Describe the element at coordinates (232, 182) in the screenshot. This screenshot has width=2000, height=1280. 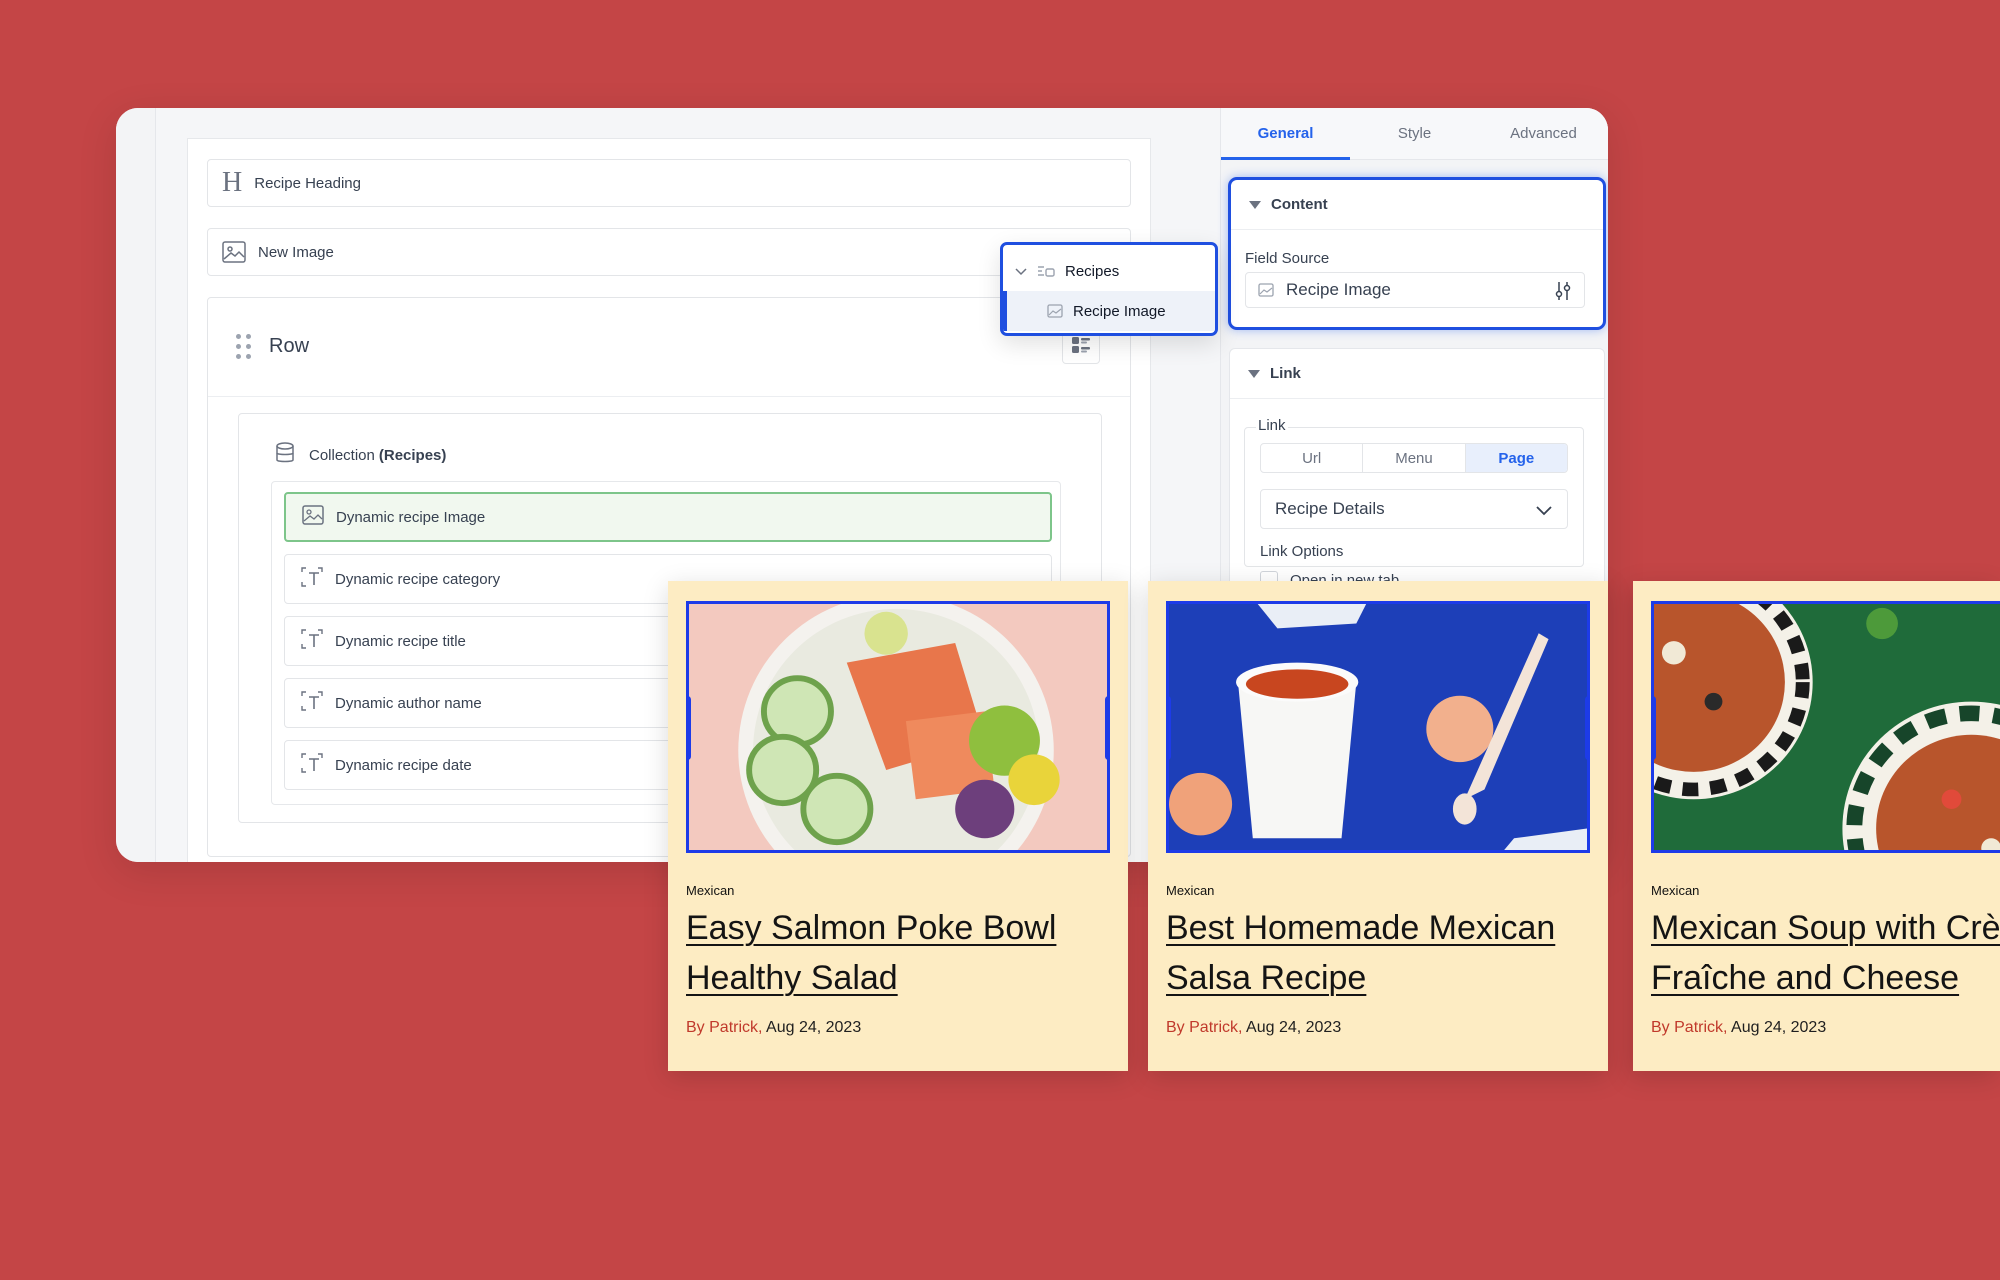
I see `heading-icon: H` at that location.